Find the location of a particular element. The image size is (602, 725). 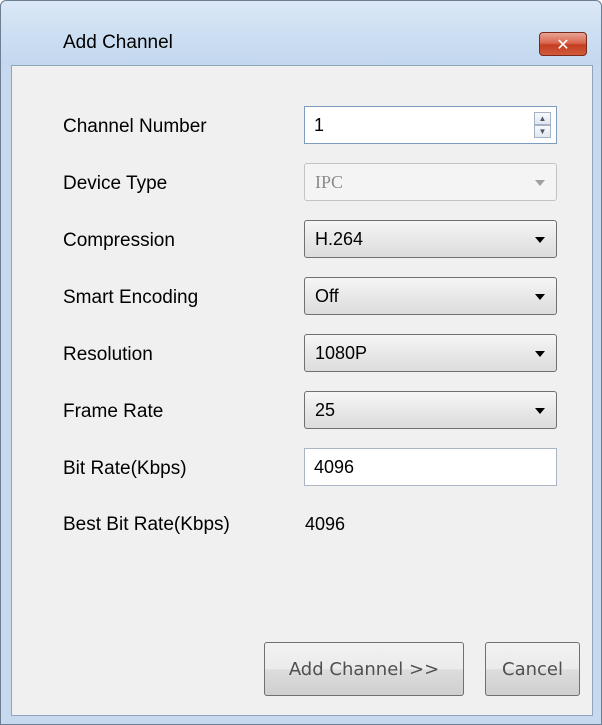

close-button: ✕ is located at coordinates (563, 44).